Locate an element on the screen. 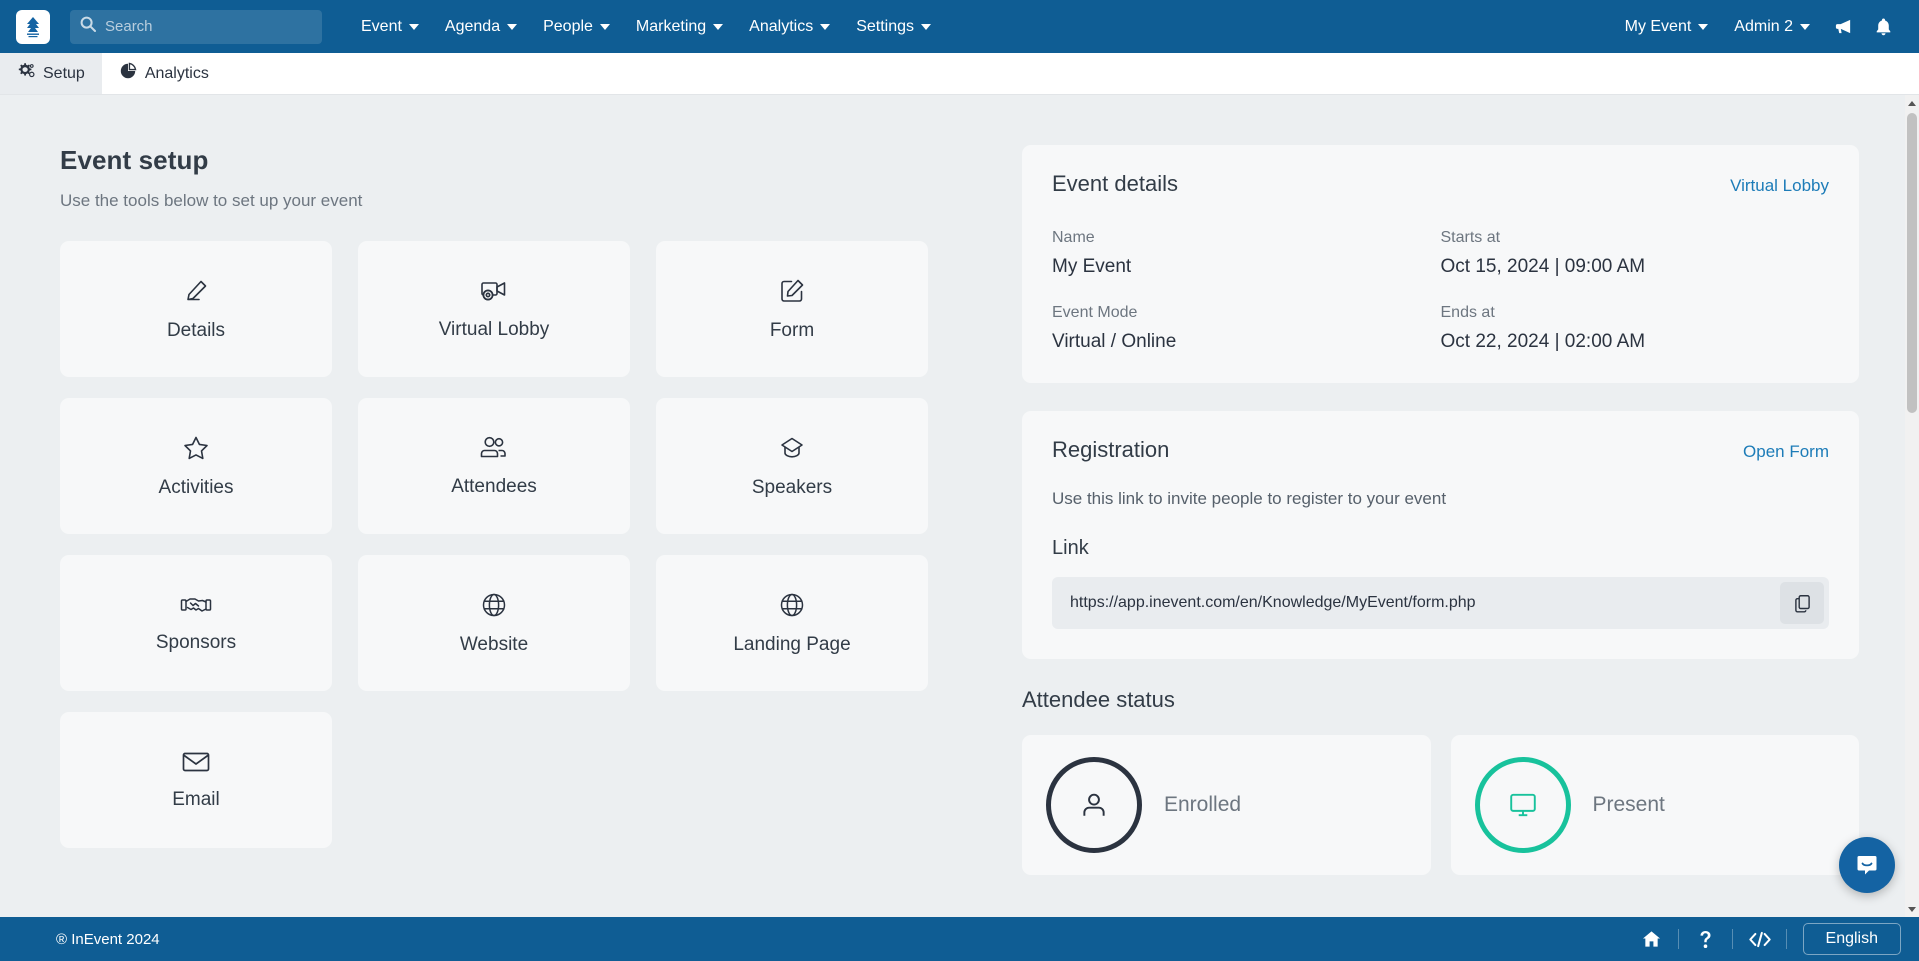  page-subtitle: Use the tools below to set up your event is located at coordinates (211, 200).